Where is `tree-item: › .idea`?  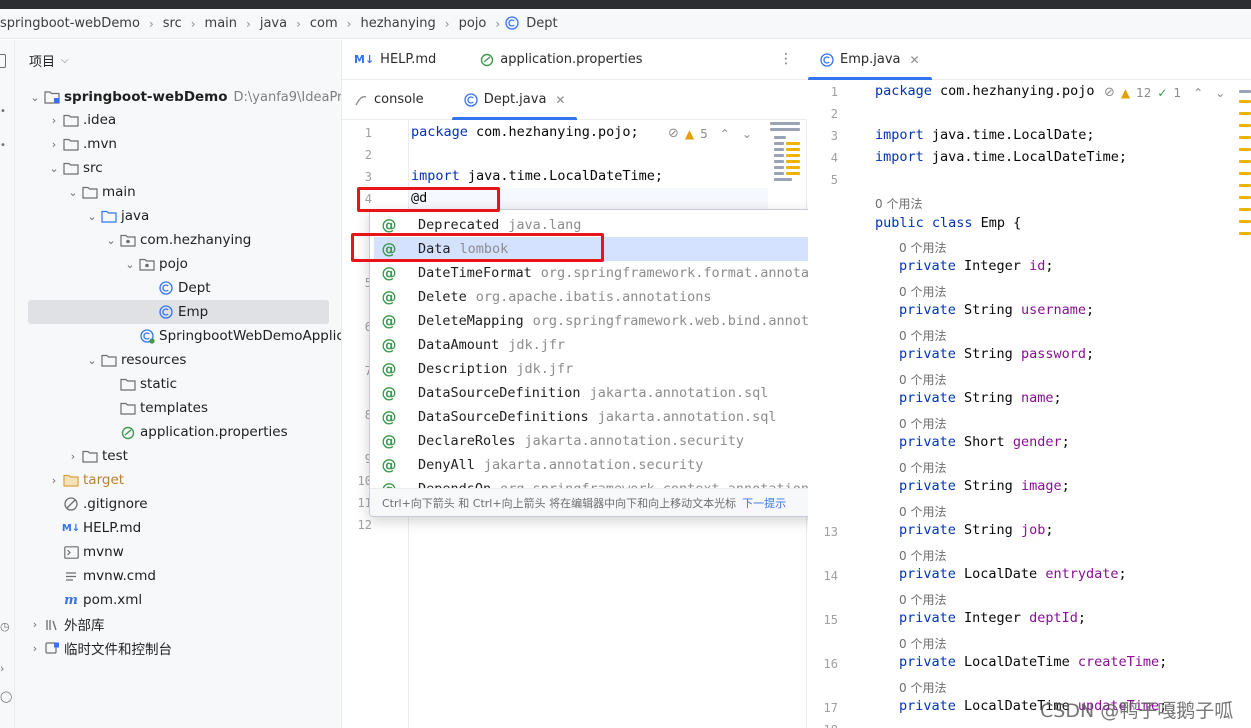 tree-item: › .idea is located at coordinates (81, 120).